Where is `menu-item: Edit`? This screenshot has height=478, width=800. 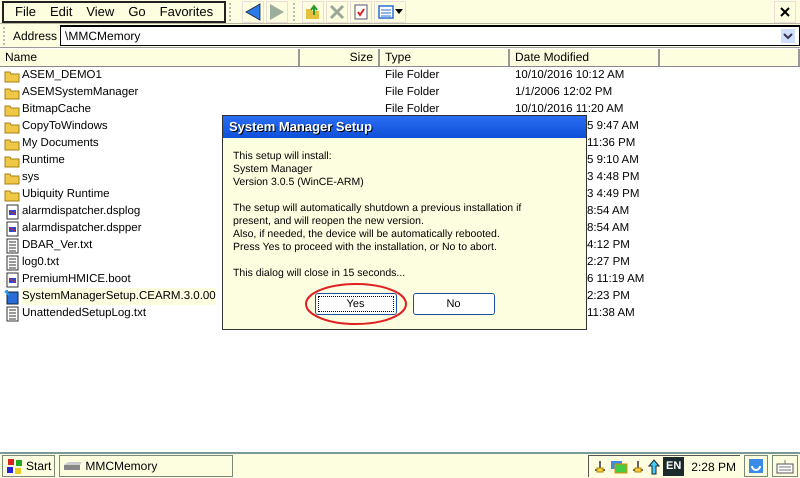
menu-item: Edit is located at coordinates (61, 12).